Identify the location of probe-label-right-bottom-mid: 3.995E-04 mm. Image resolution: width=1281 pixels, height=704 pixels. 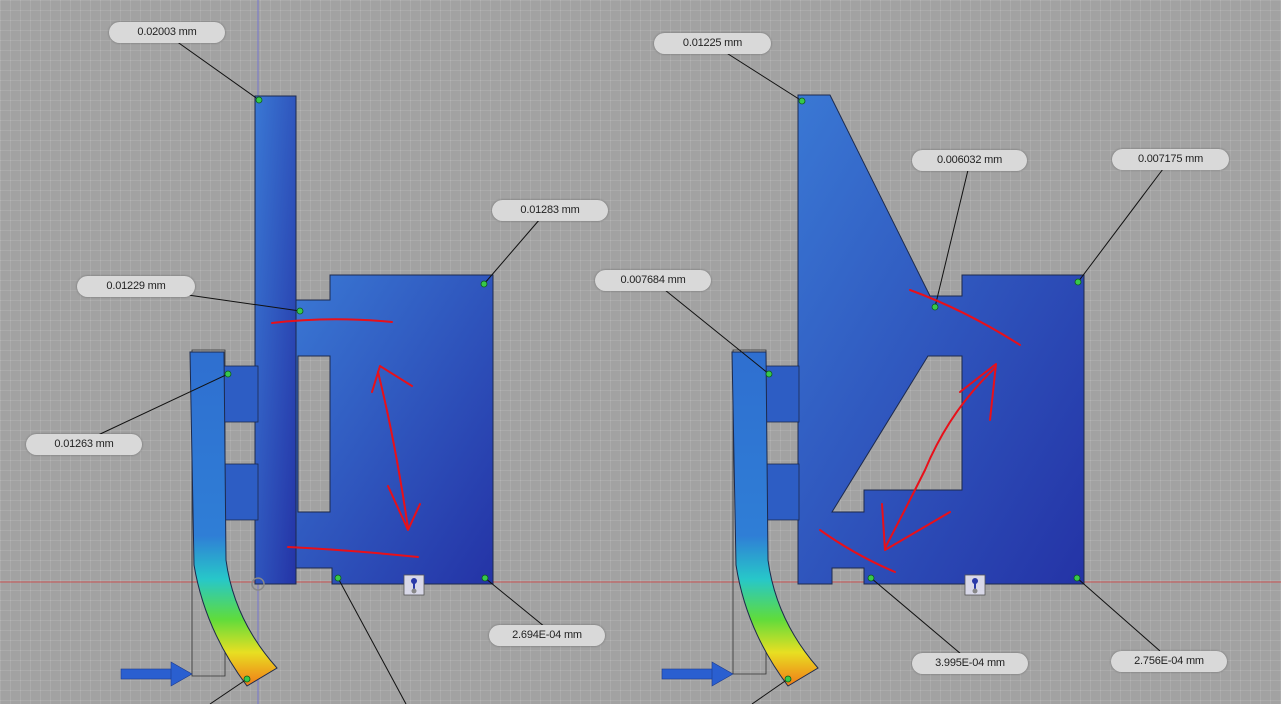
(970, 663).